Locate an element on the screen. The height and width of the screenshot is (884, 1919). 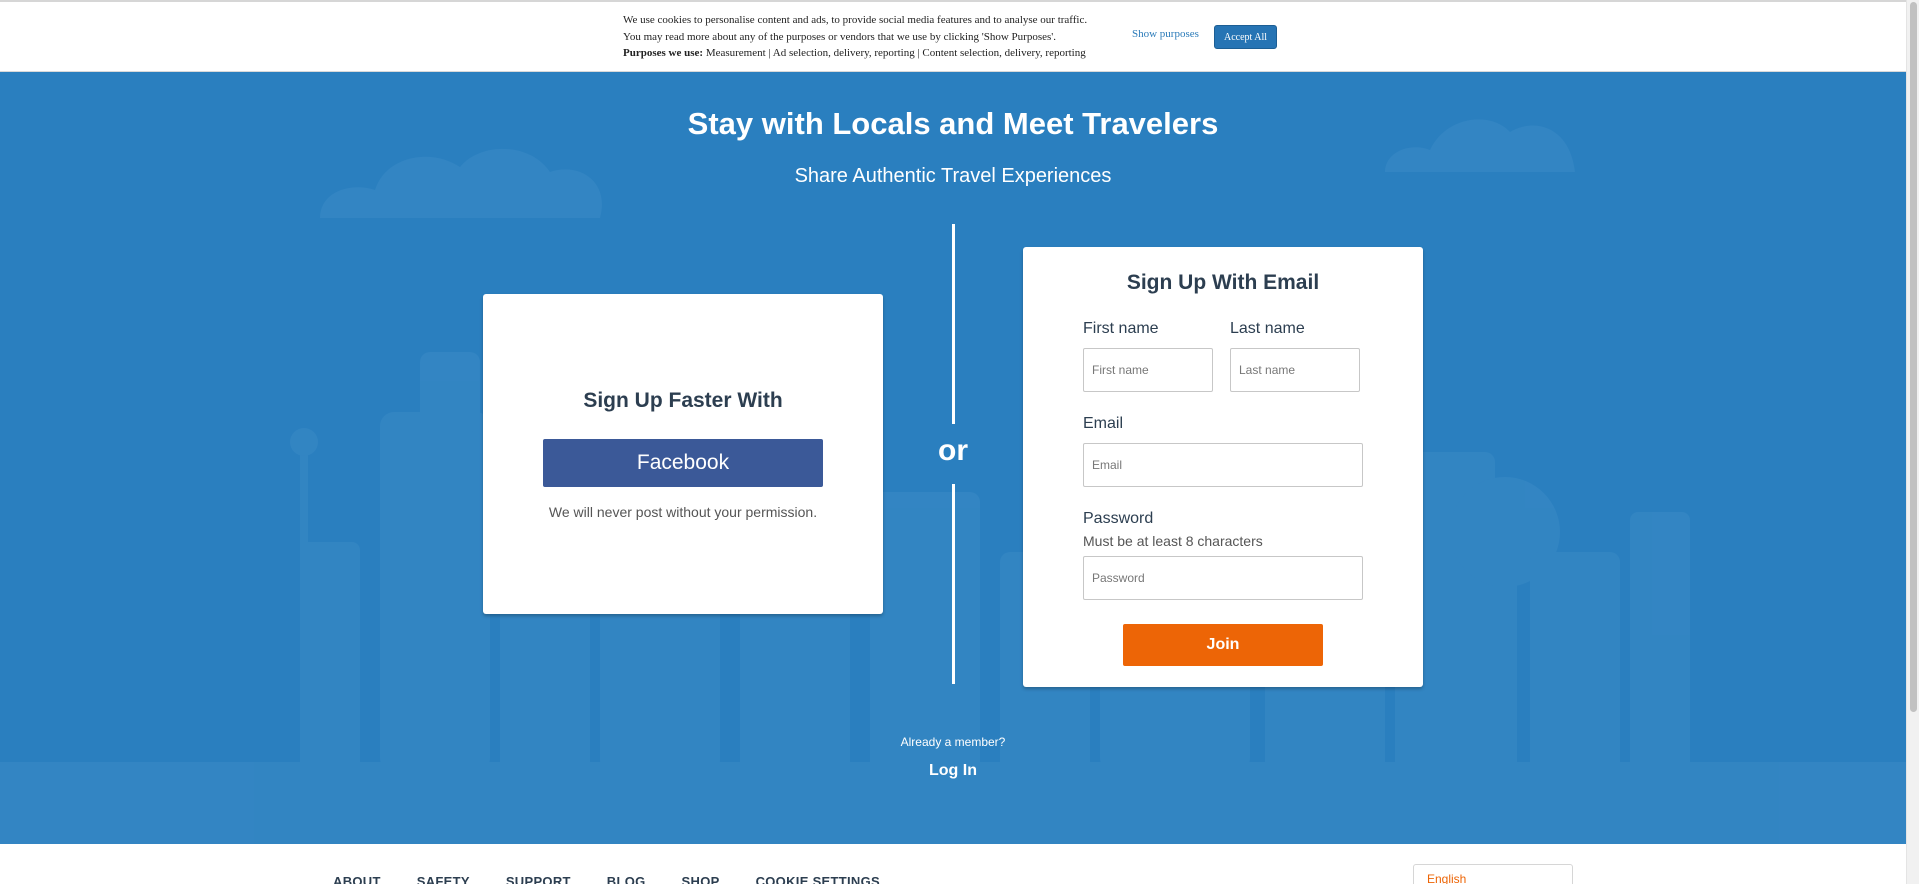
social-signup-heading: Sign Up Faster With is located at coordinates (683, 400).